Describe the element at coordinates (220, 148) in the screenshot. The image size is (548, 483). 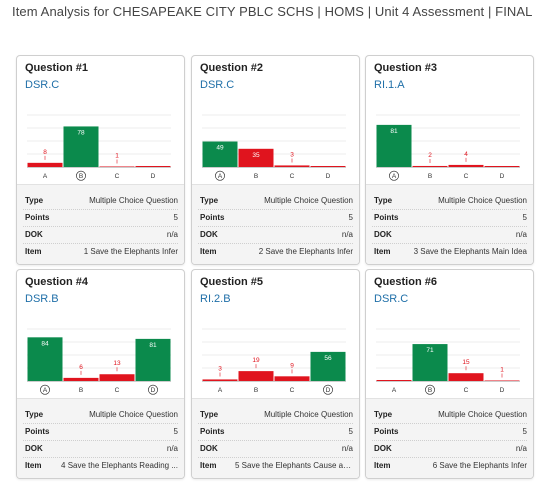
I see `value-label-A: 49` at that location.